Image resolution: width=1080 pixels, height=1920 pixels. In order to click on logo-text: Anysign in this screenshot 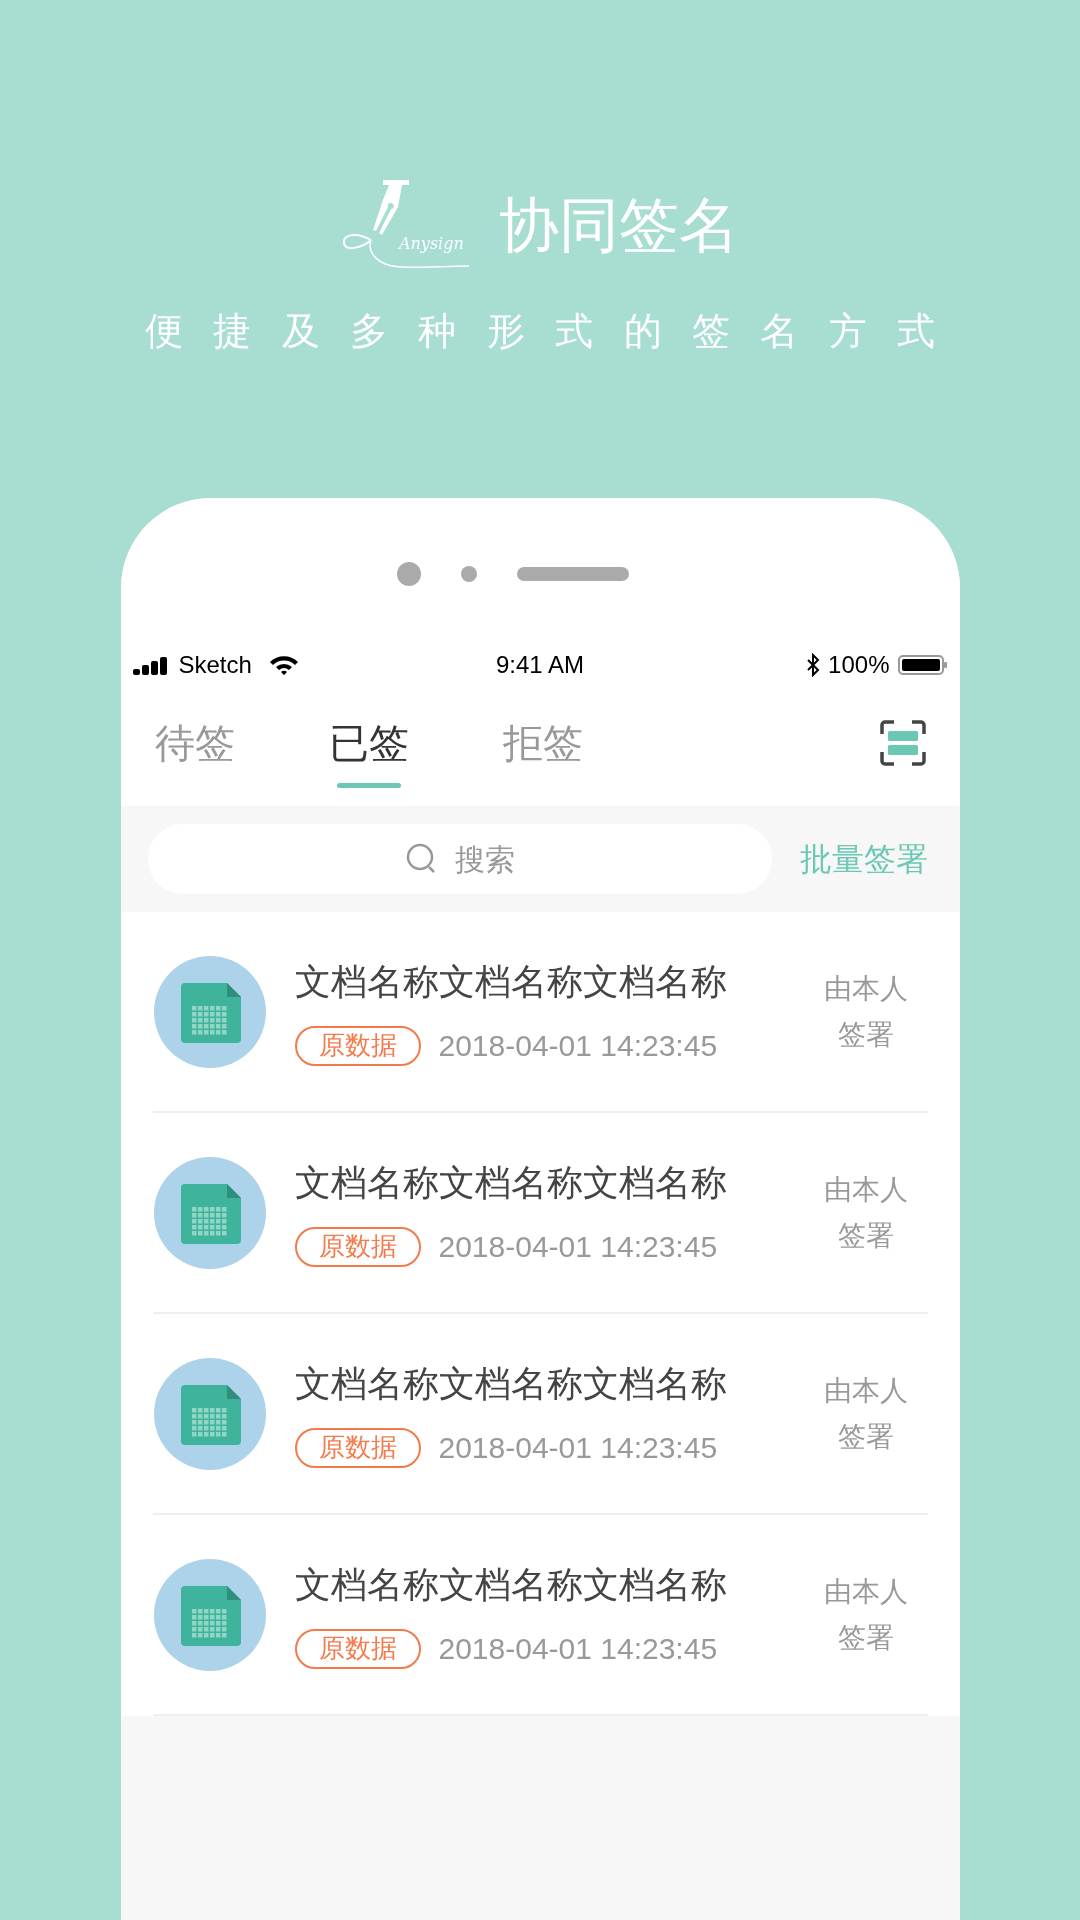, I will do `click(431, 244)`.